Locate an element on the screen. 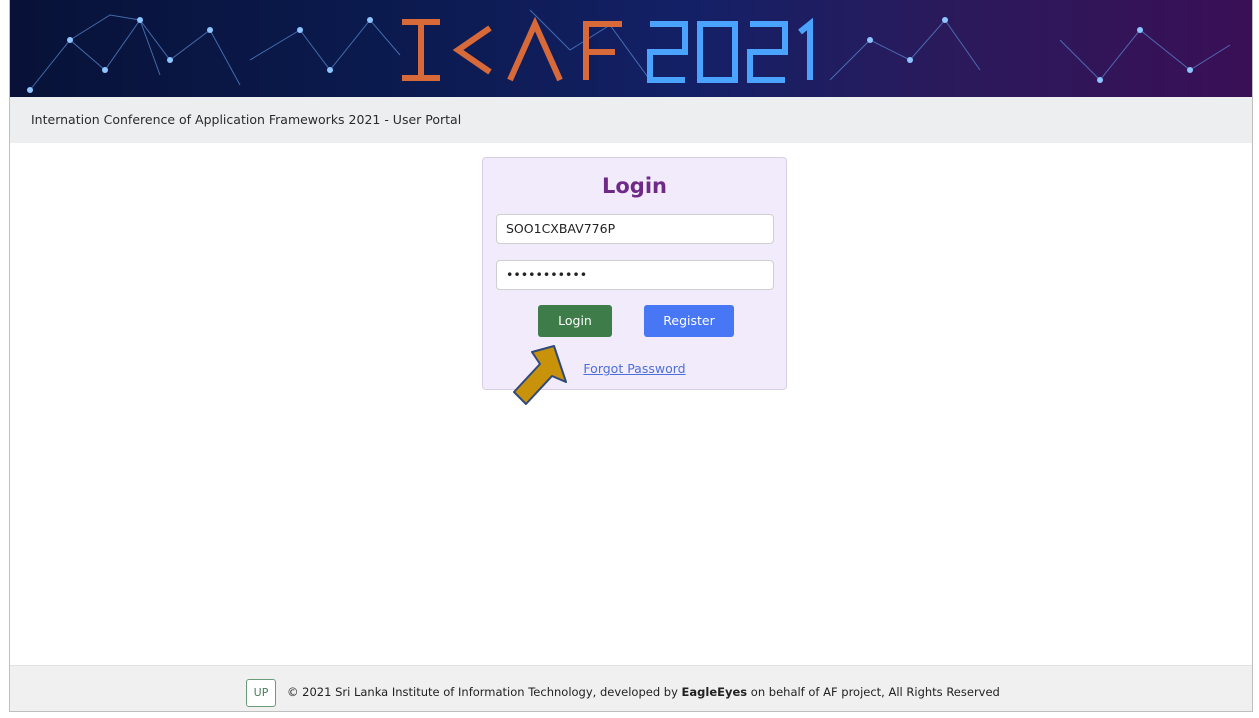 This screenshot has height=718, width=1259. password-input: ••••••••••• is located at coordinates (635, 275).